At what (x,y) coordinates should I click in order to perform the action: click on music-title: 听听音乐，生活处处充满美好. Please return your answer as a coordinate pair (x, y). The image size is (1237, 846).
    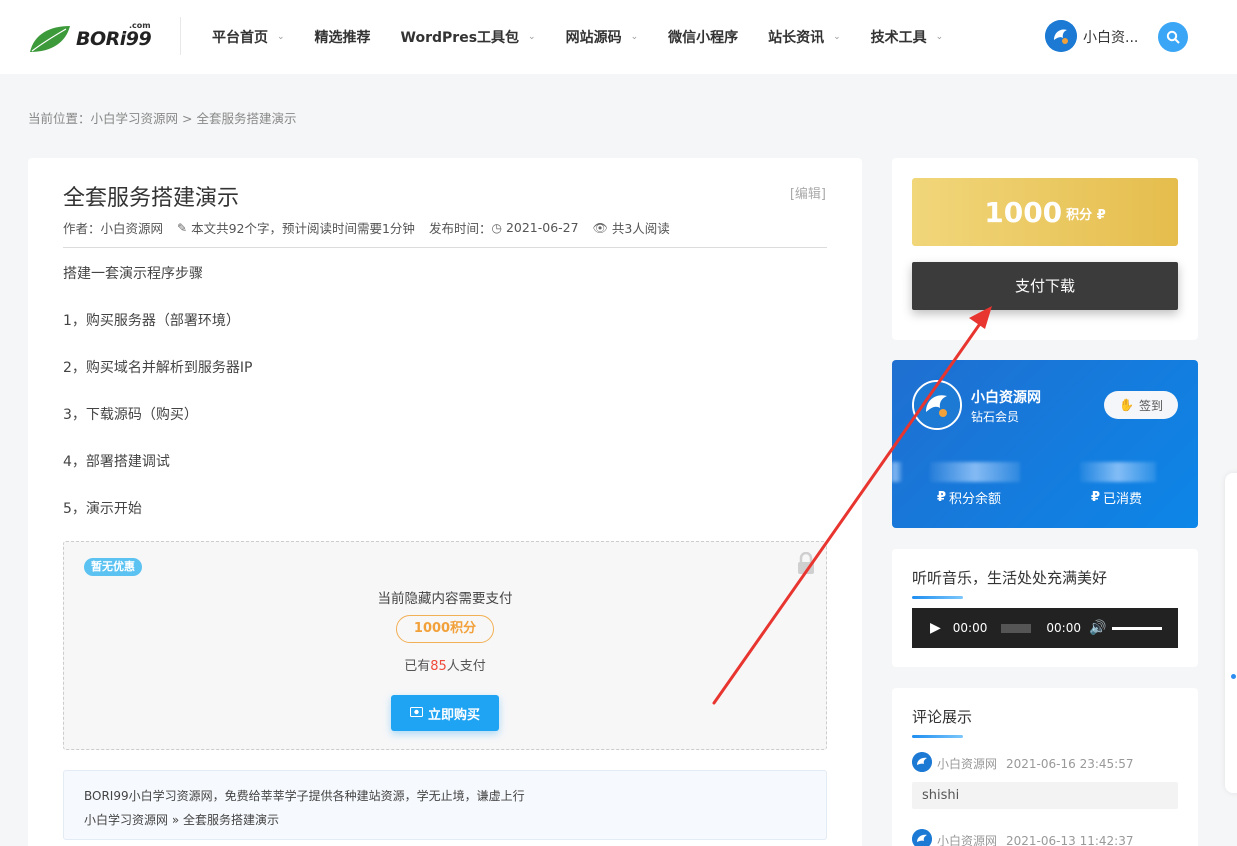
    Looking at the image, I should click on (1010, 578).